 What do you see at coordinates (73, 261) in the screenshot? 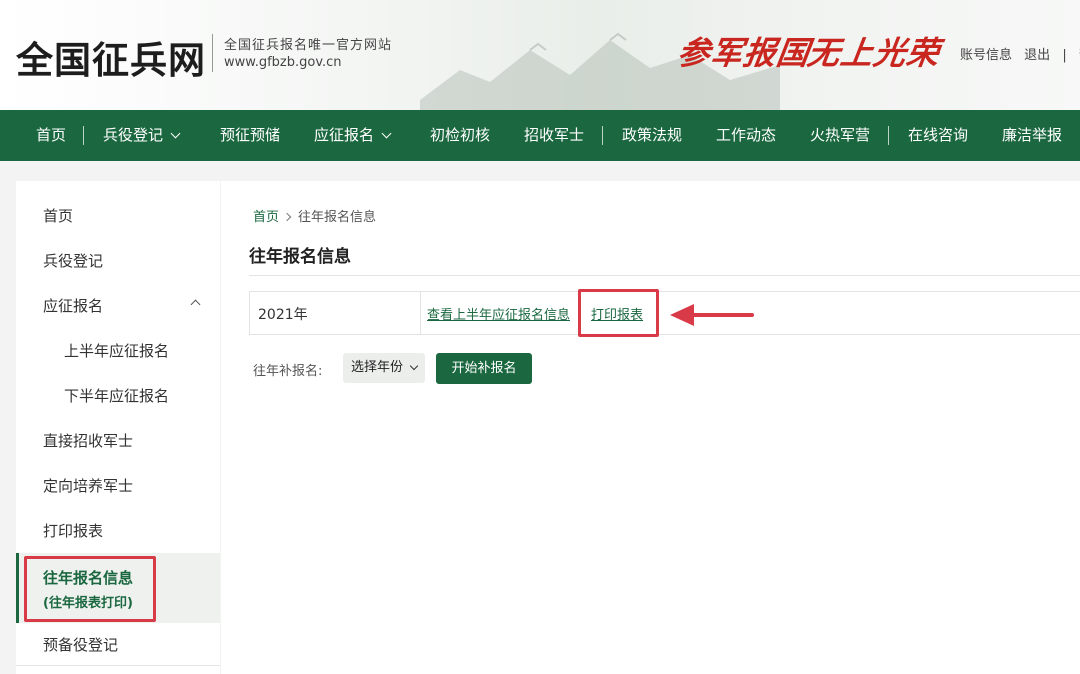
I see `sidebar-item-label: 兵役登记` at bounding box center [73, 261].